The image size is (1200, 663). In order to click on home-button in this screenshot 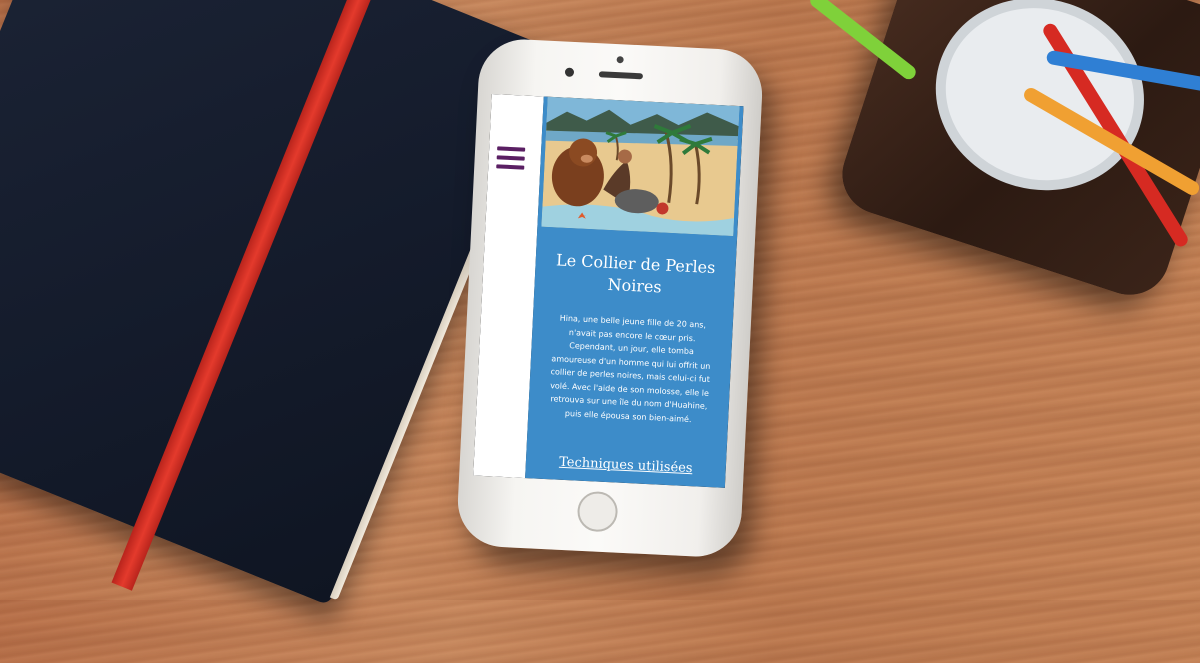, I will do `click(598, 512)`.